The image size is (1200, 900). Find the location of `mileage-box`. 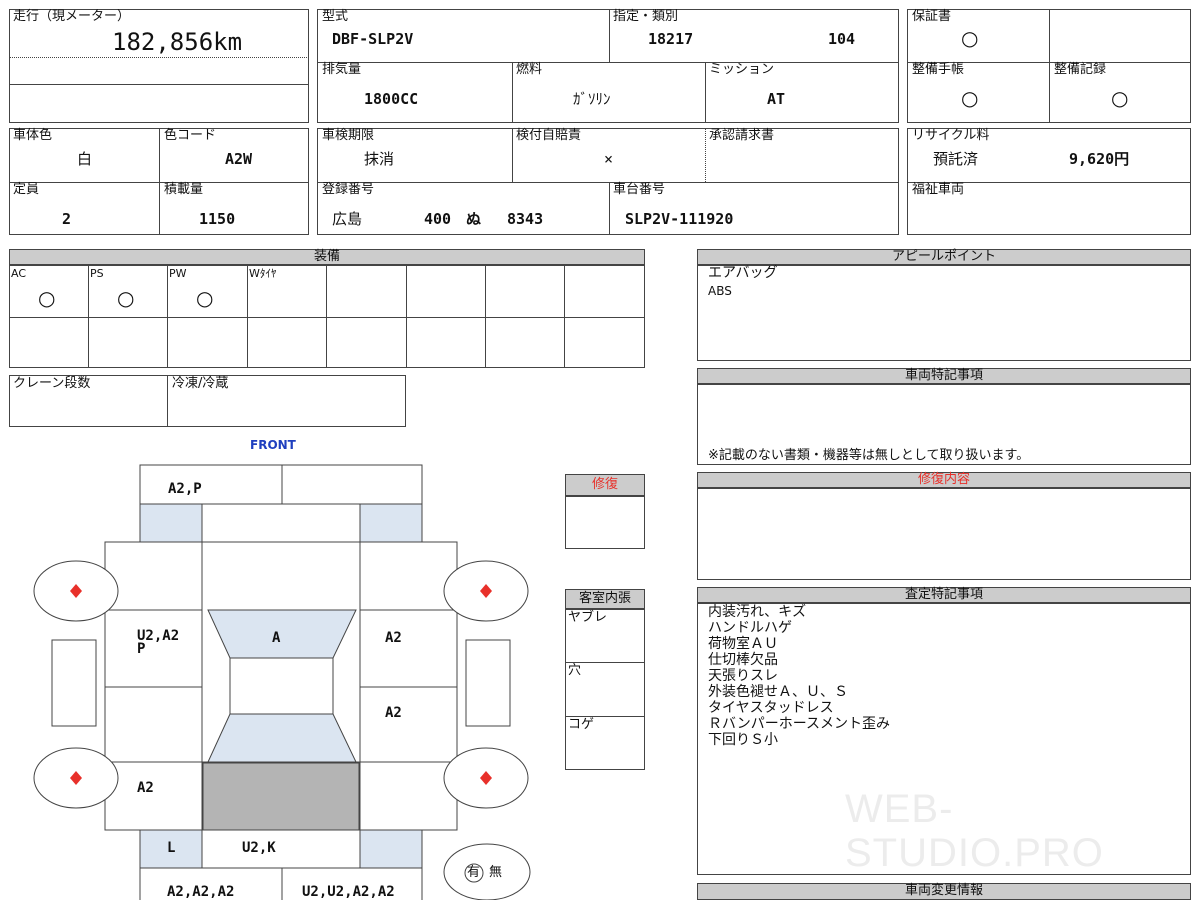

mileage-box is located at coordinates (159, 66).